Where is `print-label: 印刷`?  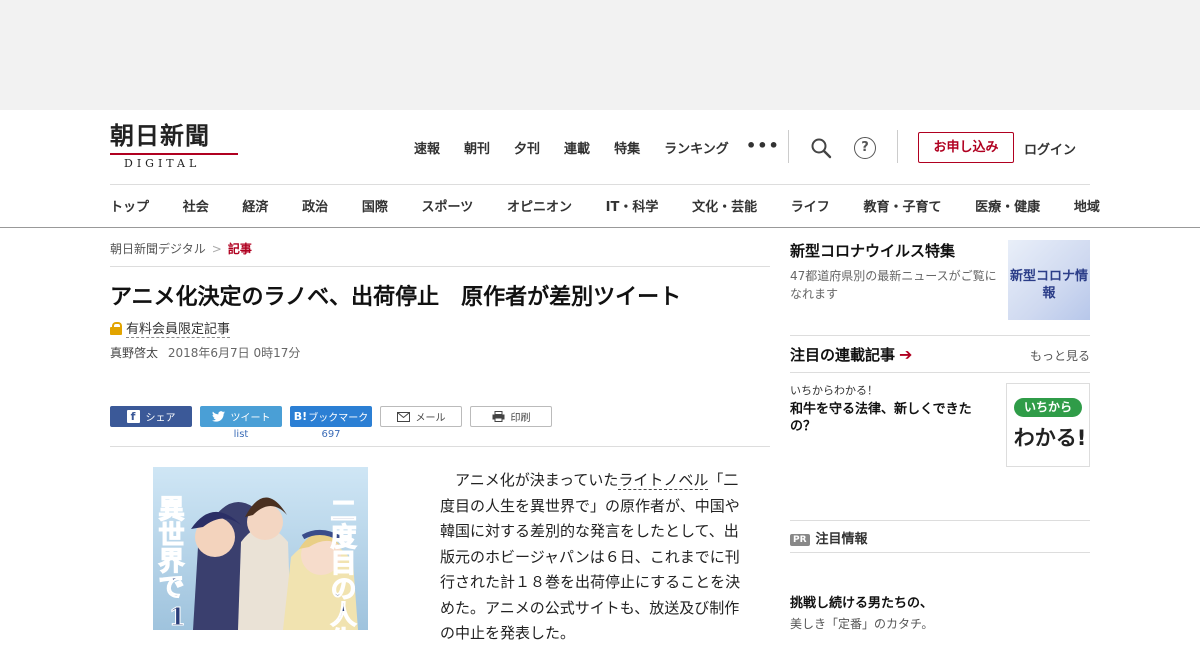 print-label: 印刷 is located at coordinates (520, 418).